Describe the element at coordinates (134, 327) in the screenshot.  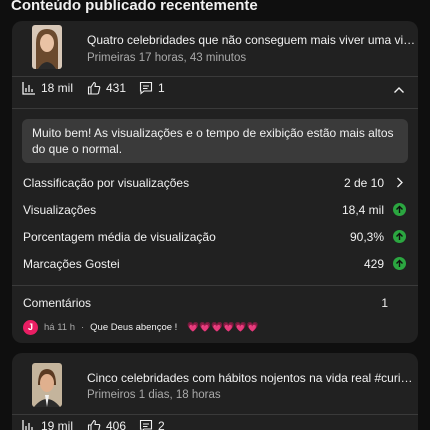
I see `comment-text: Que Deus abençoe !` at that location.